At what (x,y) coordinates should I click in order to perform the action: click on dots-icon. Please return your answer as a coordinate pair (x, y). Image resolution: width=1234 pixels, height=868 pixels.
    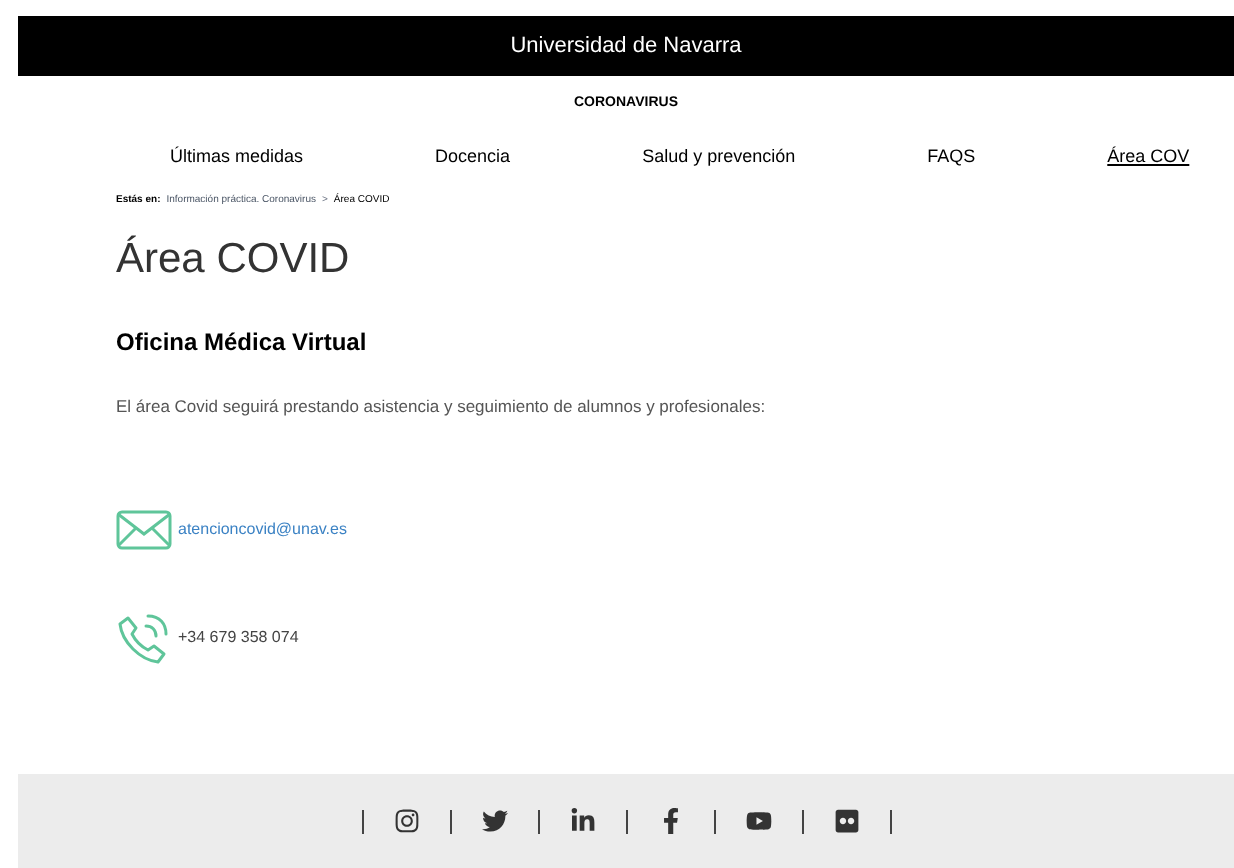
    Looking at the image, I should click on (846, 821).